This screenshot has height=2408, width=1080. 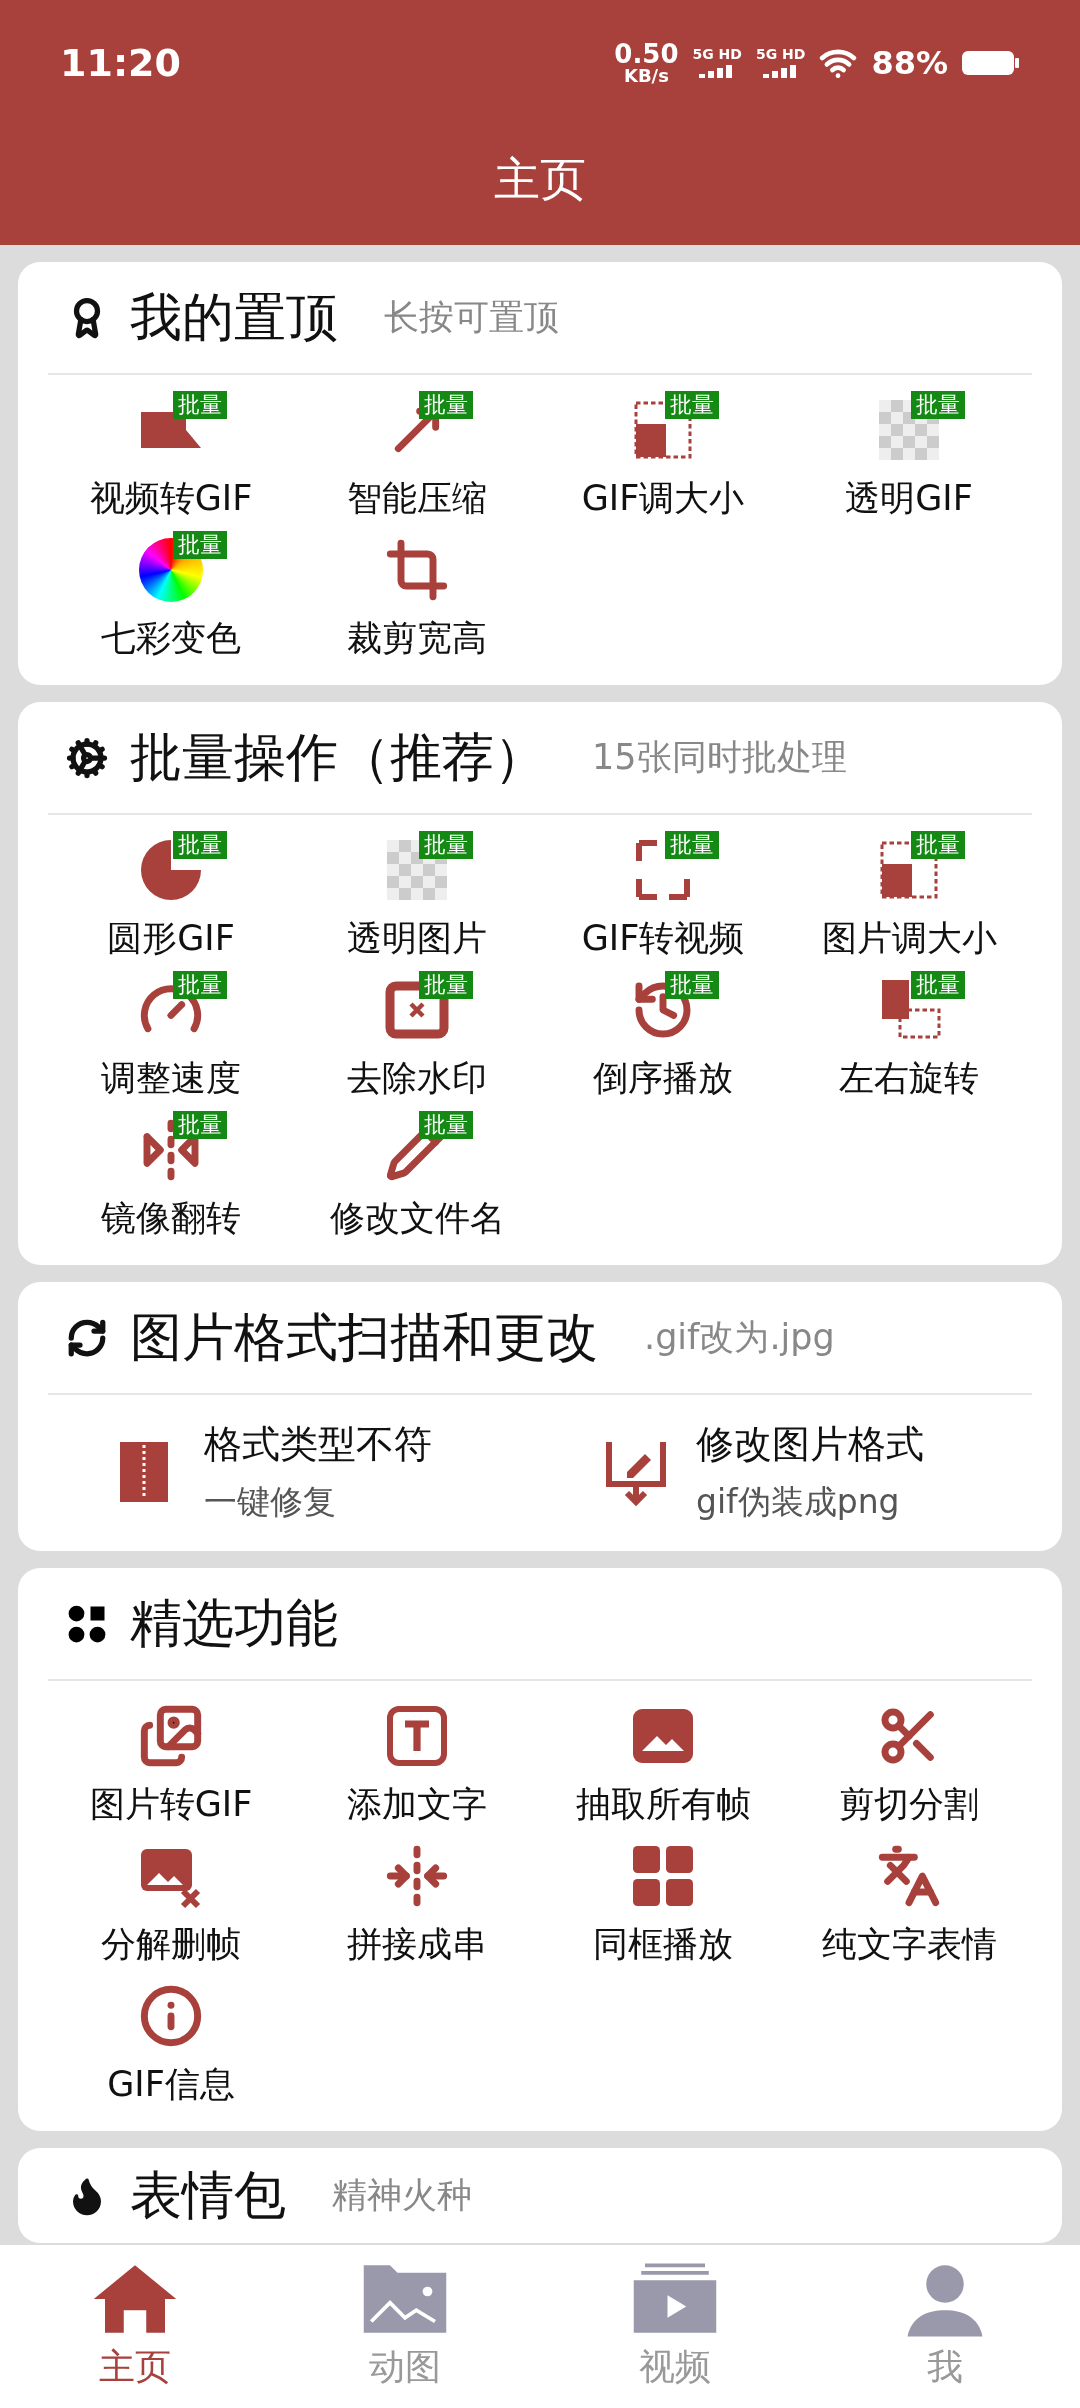 I want to click on tool-item: 批量 去除水印, so click(x=417, y=1039).